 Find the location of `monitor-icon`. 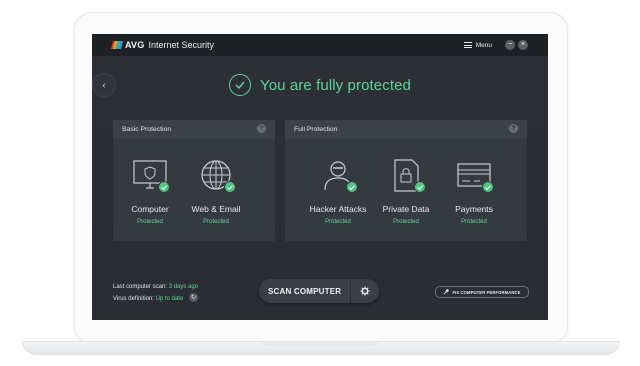

monitor-icon is located at coordinates (151, 176).